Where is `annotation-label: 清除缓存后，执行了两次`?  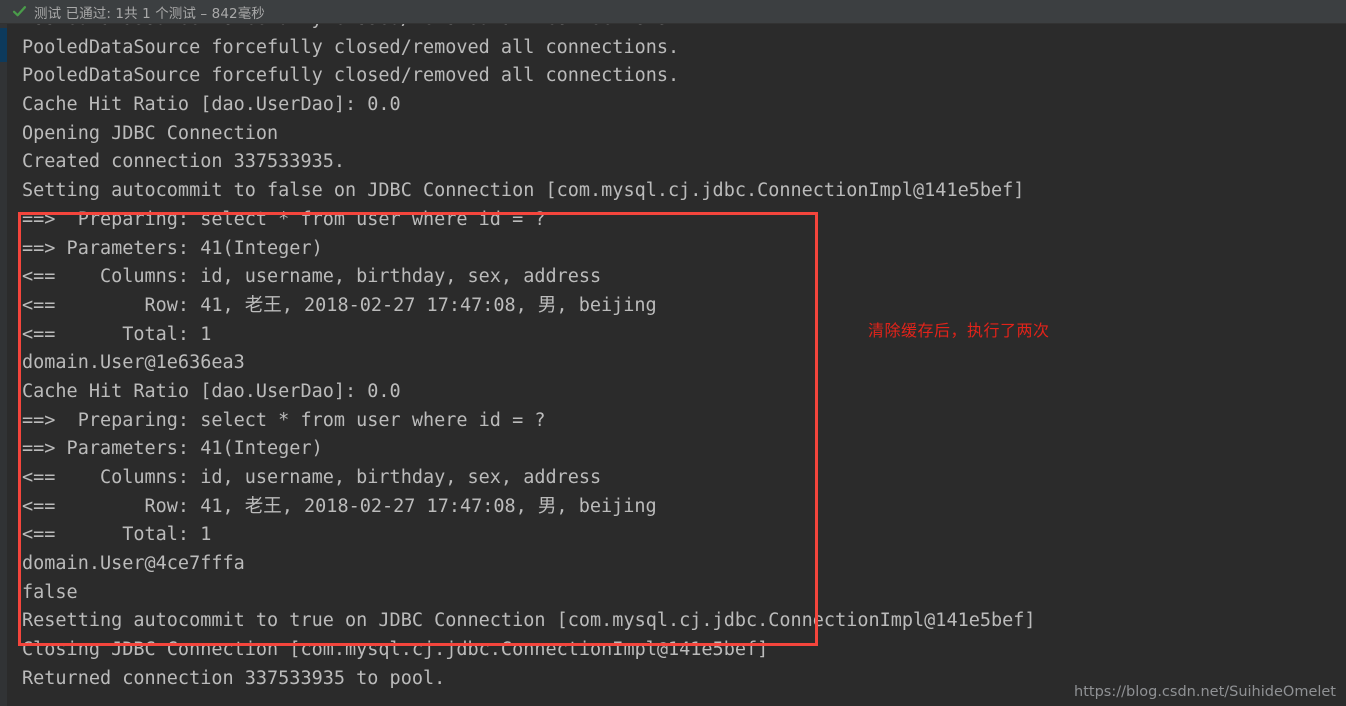
annotation-label: 清除缓存后，执行了两次 is located at coordinates (959, 330).